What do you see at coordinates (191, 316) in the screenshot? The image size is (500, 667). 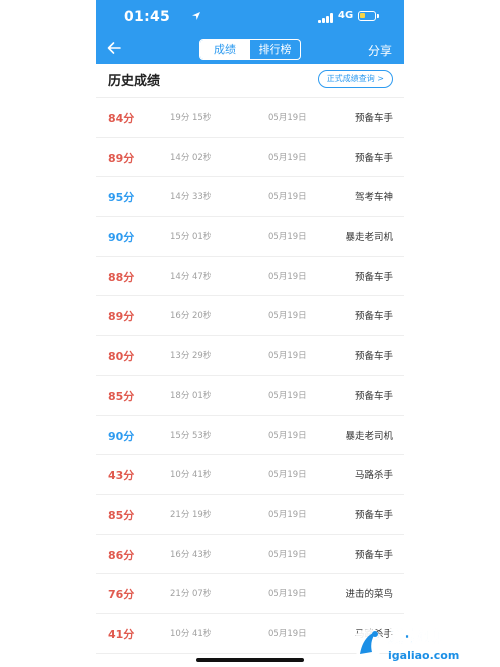 I see `exam-duration: 16分 20秒` at bounding box center [191, 316].